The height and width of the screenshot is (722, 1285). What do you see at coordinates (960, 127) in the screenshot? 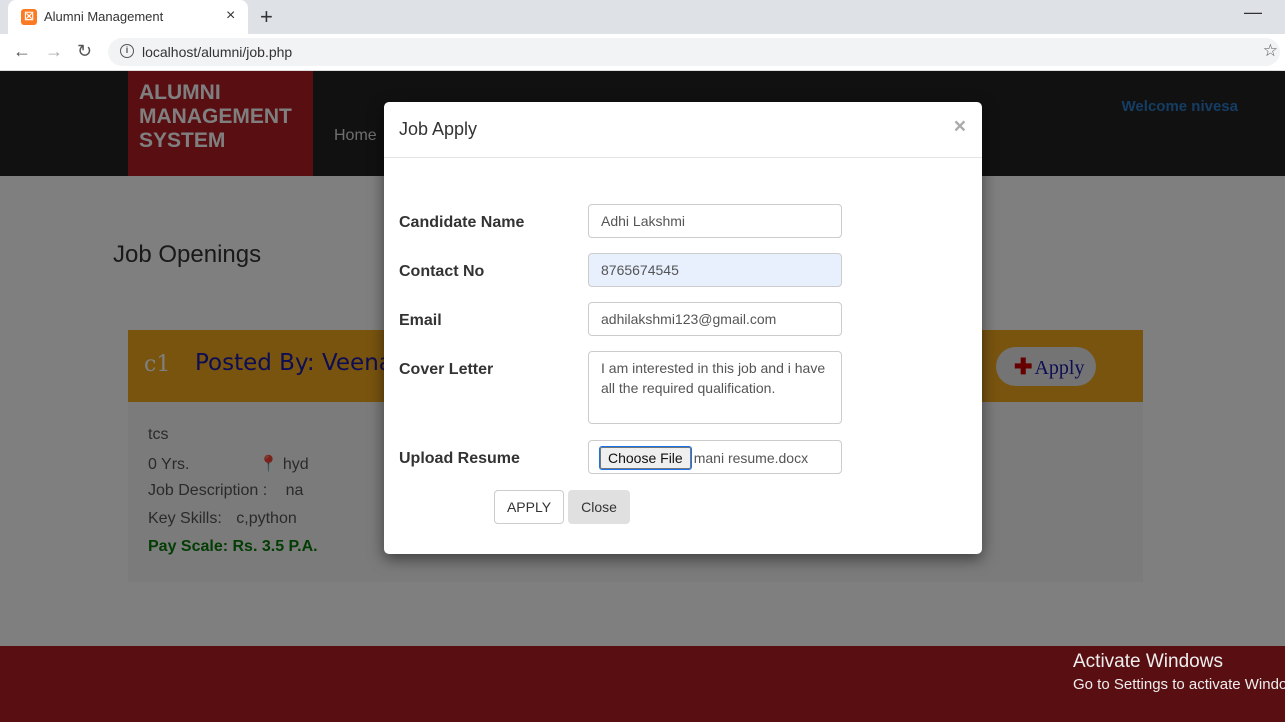
I see `close-icon: ×` at bounding box center [960, 127].